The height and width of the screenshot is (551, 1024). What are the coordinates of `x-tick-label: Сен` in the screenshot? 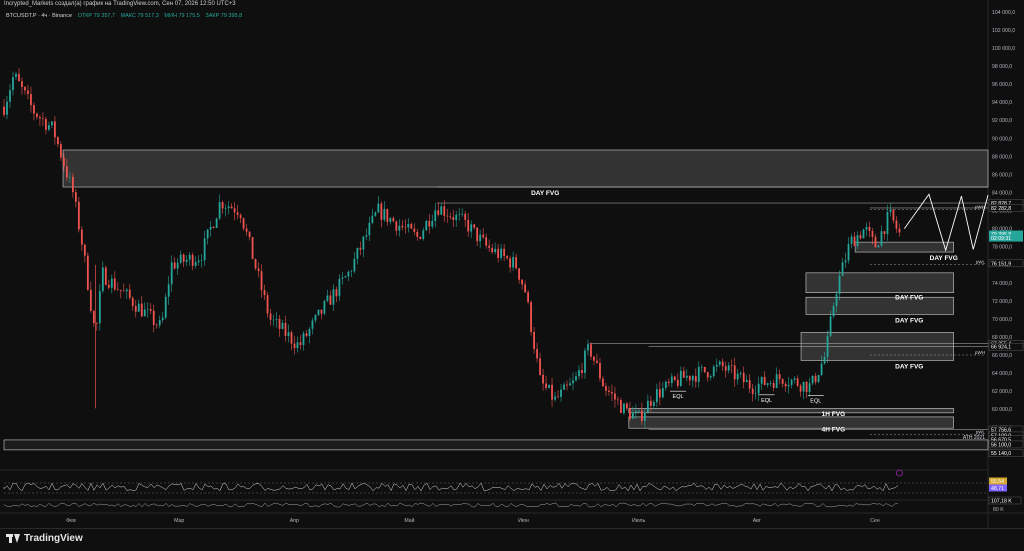 It's located at (875, 521).